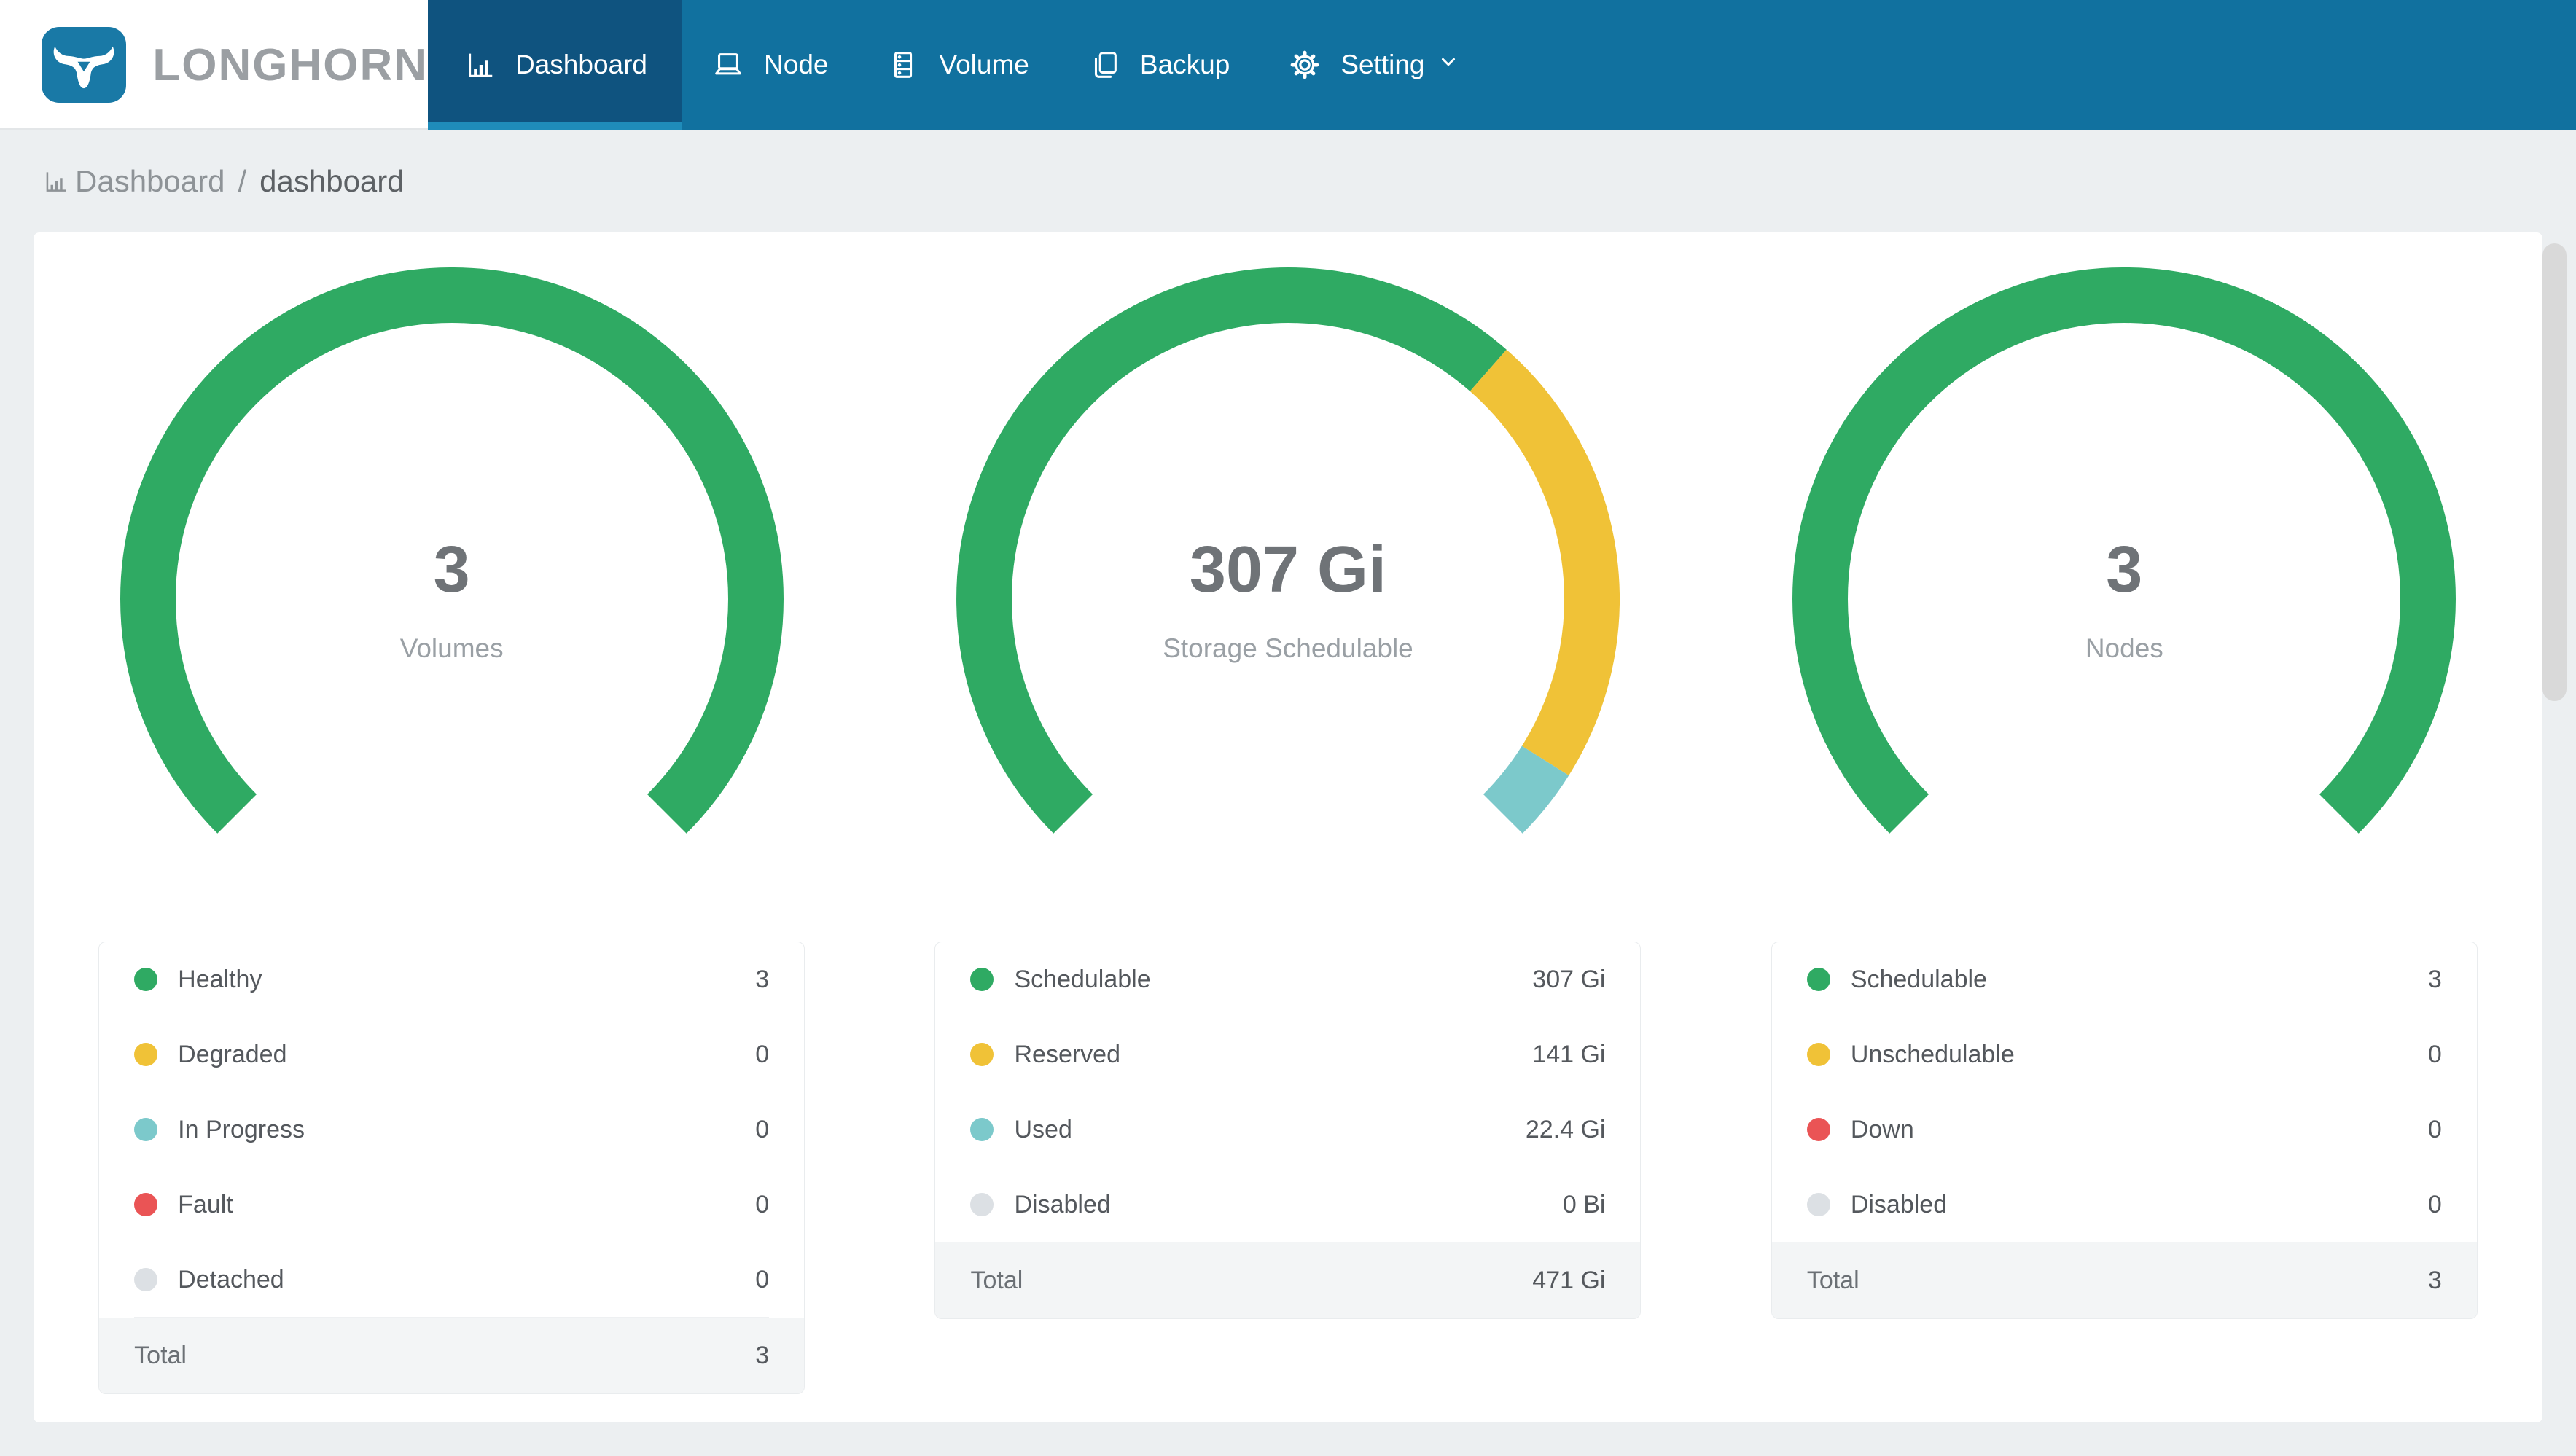 This screenshot has height=1456, width=2576. I want to click on nav-item-setting: Setting, so click(1374, 65).